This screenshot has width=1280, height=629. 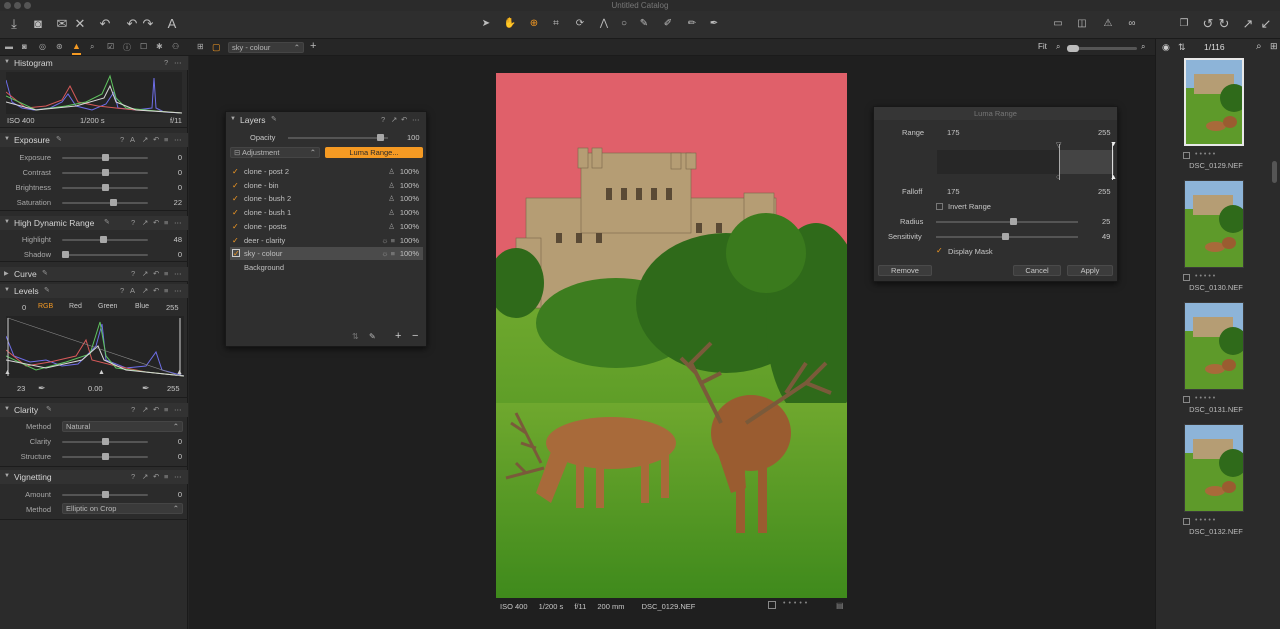 I want to click on radius-value: 25, so click(x=1106, y=221).